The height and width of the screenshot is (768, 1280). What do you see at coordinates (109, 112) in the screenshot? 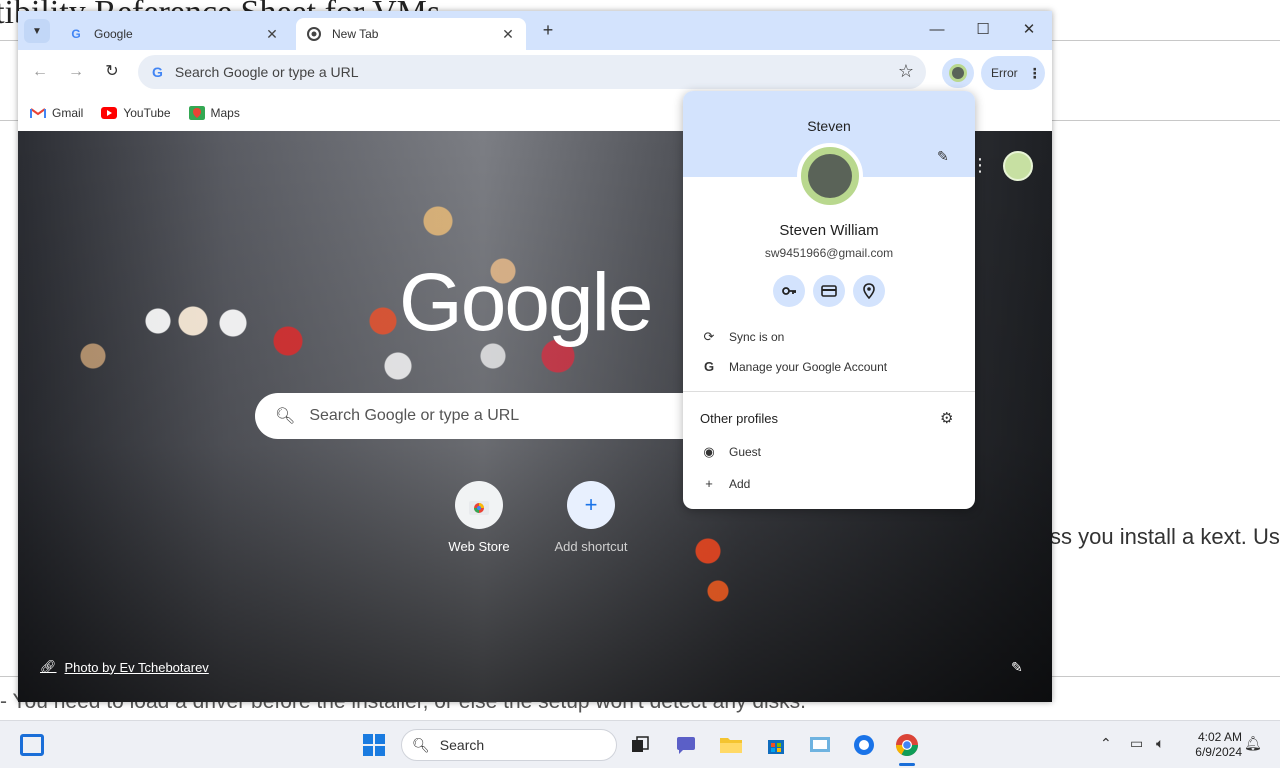
I see `youtube-icon` at bounding box center [109, 112].